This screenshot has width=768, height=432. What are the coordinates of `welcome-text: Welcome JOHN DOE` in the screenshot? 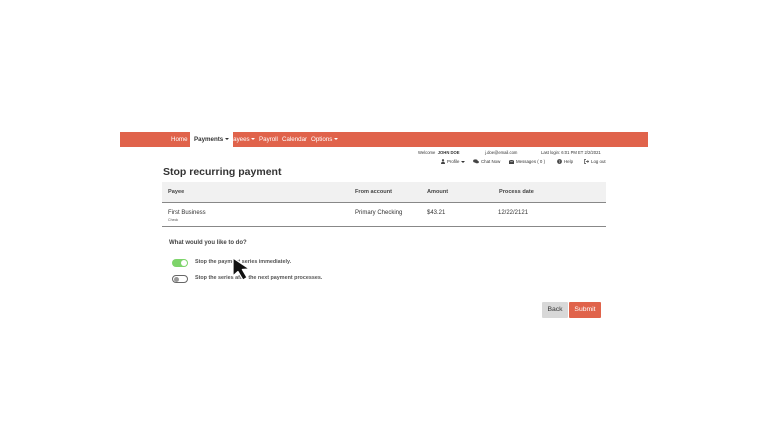 It's located at (439, 152).